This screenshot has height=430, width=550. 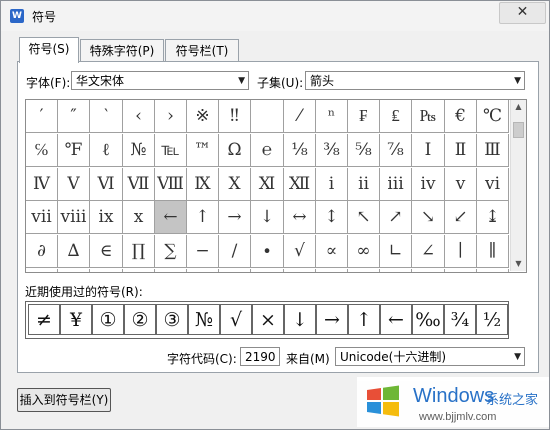 I want to click on symbol-cell: Ⅺ, so click(x=267, y=184).